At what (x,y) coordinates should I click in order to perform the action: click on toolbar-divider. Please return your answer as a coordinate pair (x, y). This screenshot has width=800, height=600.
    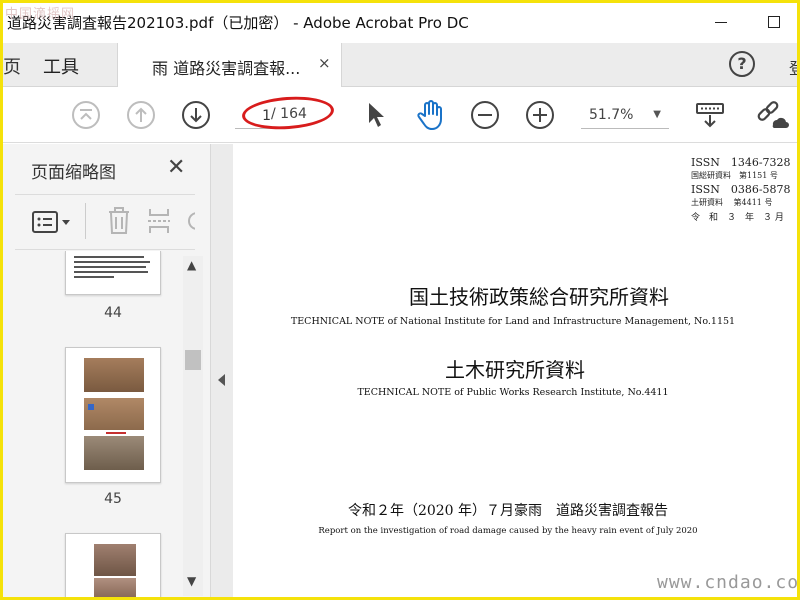
    Looking at the image, I should click on (85, 221).